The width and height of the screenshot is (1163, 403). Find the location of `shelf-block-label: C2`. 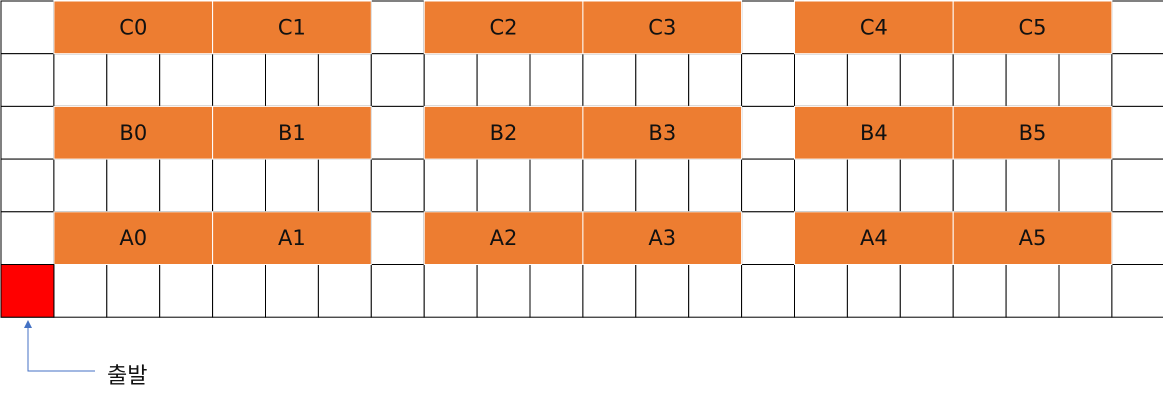

shelf-block-label: C2 is located at coordinates (503, 27).